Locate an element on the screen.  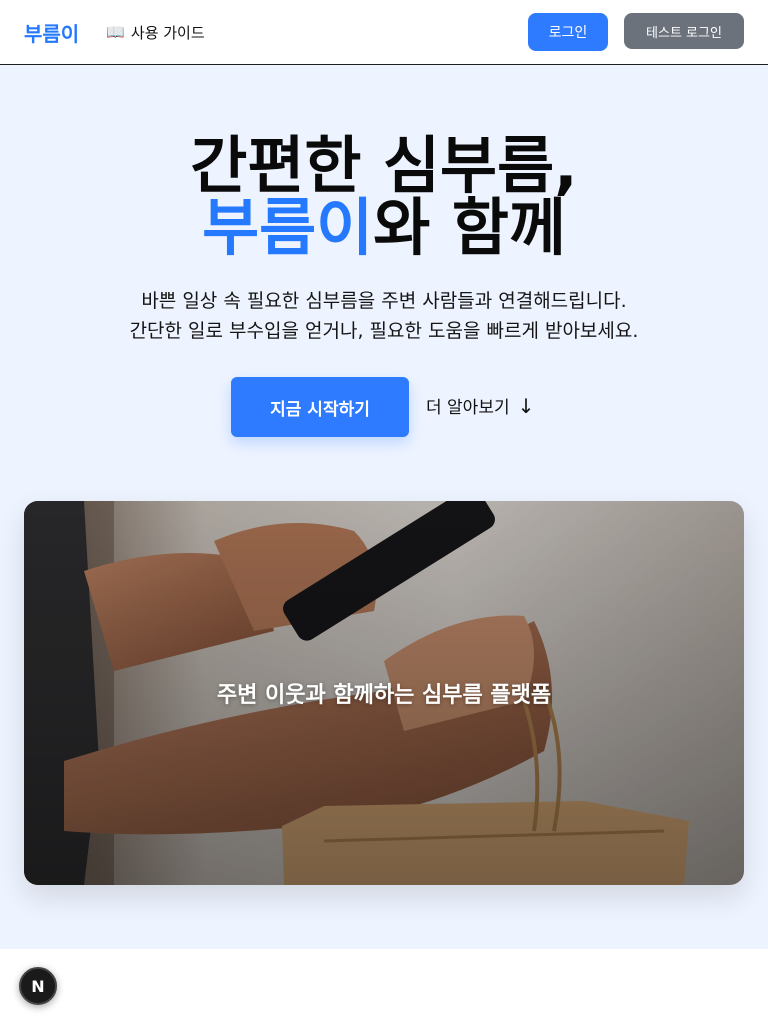
headline-line2: 와 함께 is located at coordinates (469, 227).